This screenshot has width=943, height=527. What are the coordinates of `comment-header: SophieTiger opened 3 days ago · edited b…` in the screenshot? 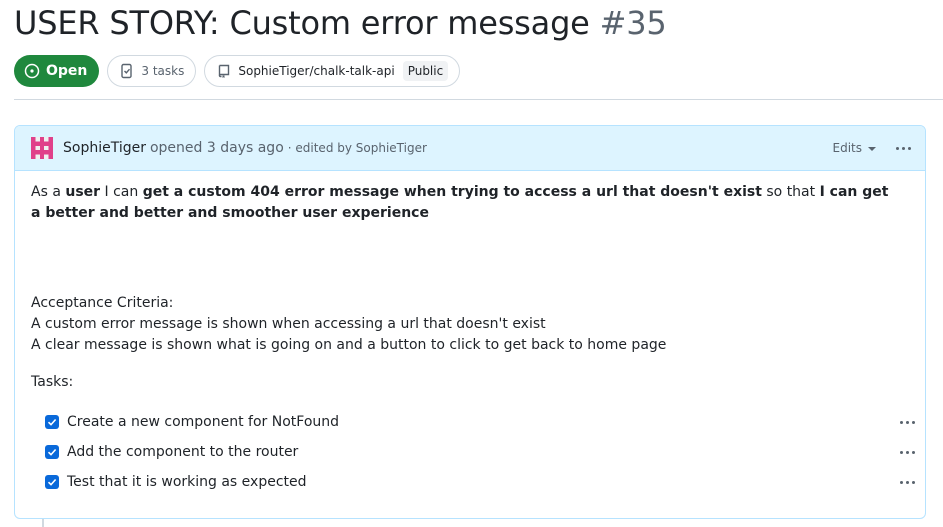 It's located at (470, 148).